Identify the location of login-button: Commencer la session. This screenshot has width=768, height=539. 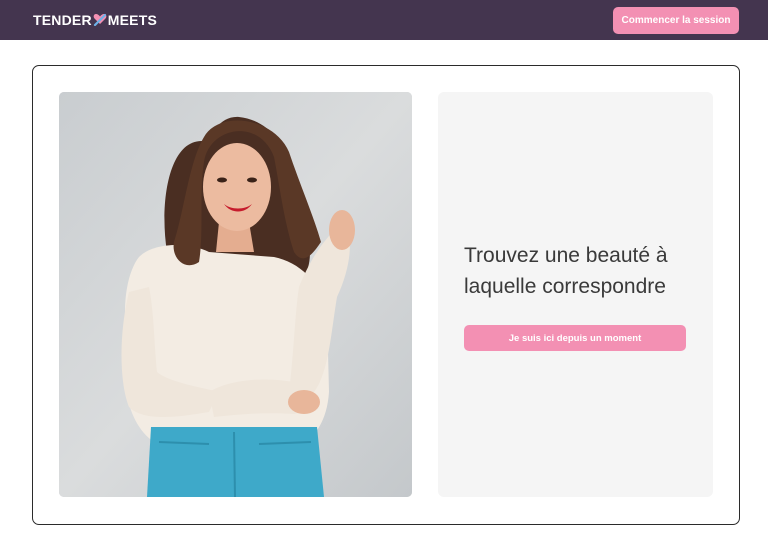
(676, 20).